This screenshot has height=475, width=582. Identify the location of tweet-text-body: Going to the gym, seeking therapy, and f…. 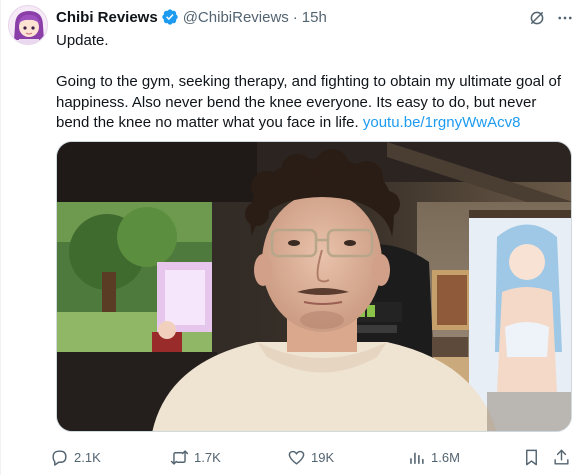
(313, 103).